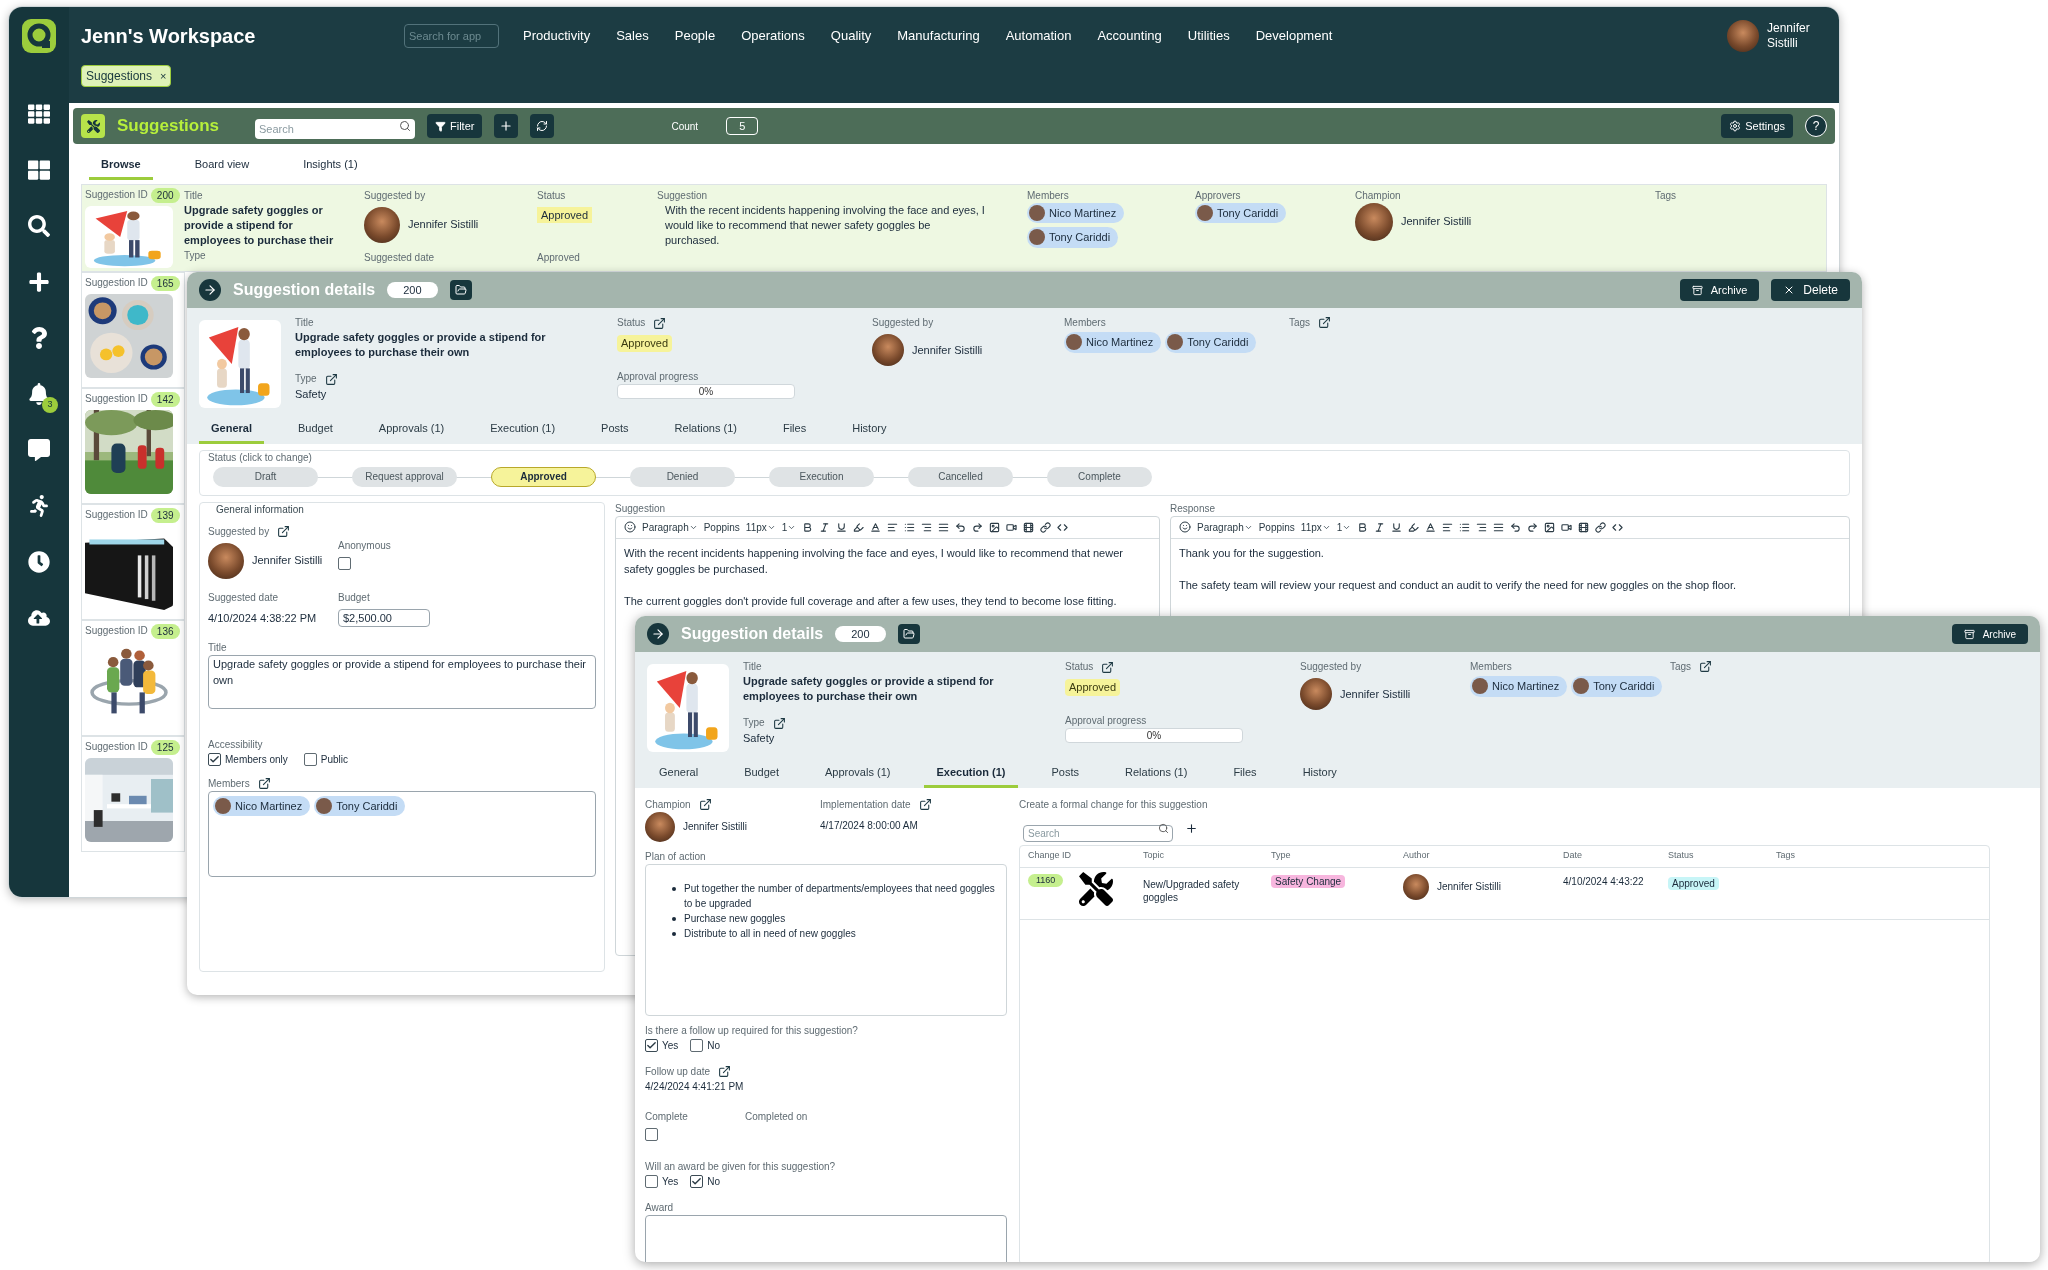  Describe the element at coordinates (695, 1086) in the screenshot. I see `date-value: 4/24/2024 4:41:21 PM` at that location.